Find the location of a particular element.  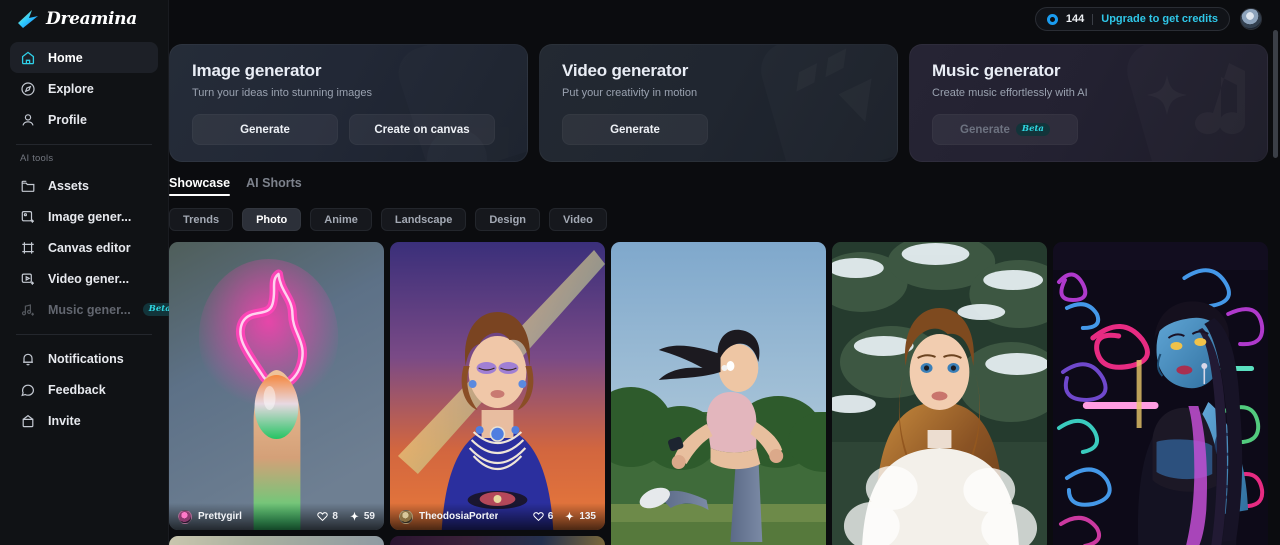

sidebar-item-label: Notifications is located at coordinates (86, 358).